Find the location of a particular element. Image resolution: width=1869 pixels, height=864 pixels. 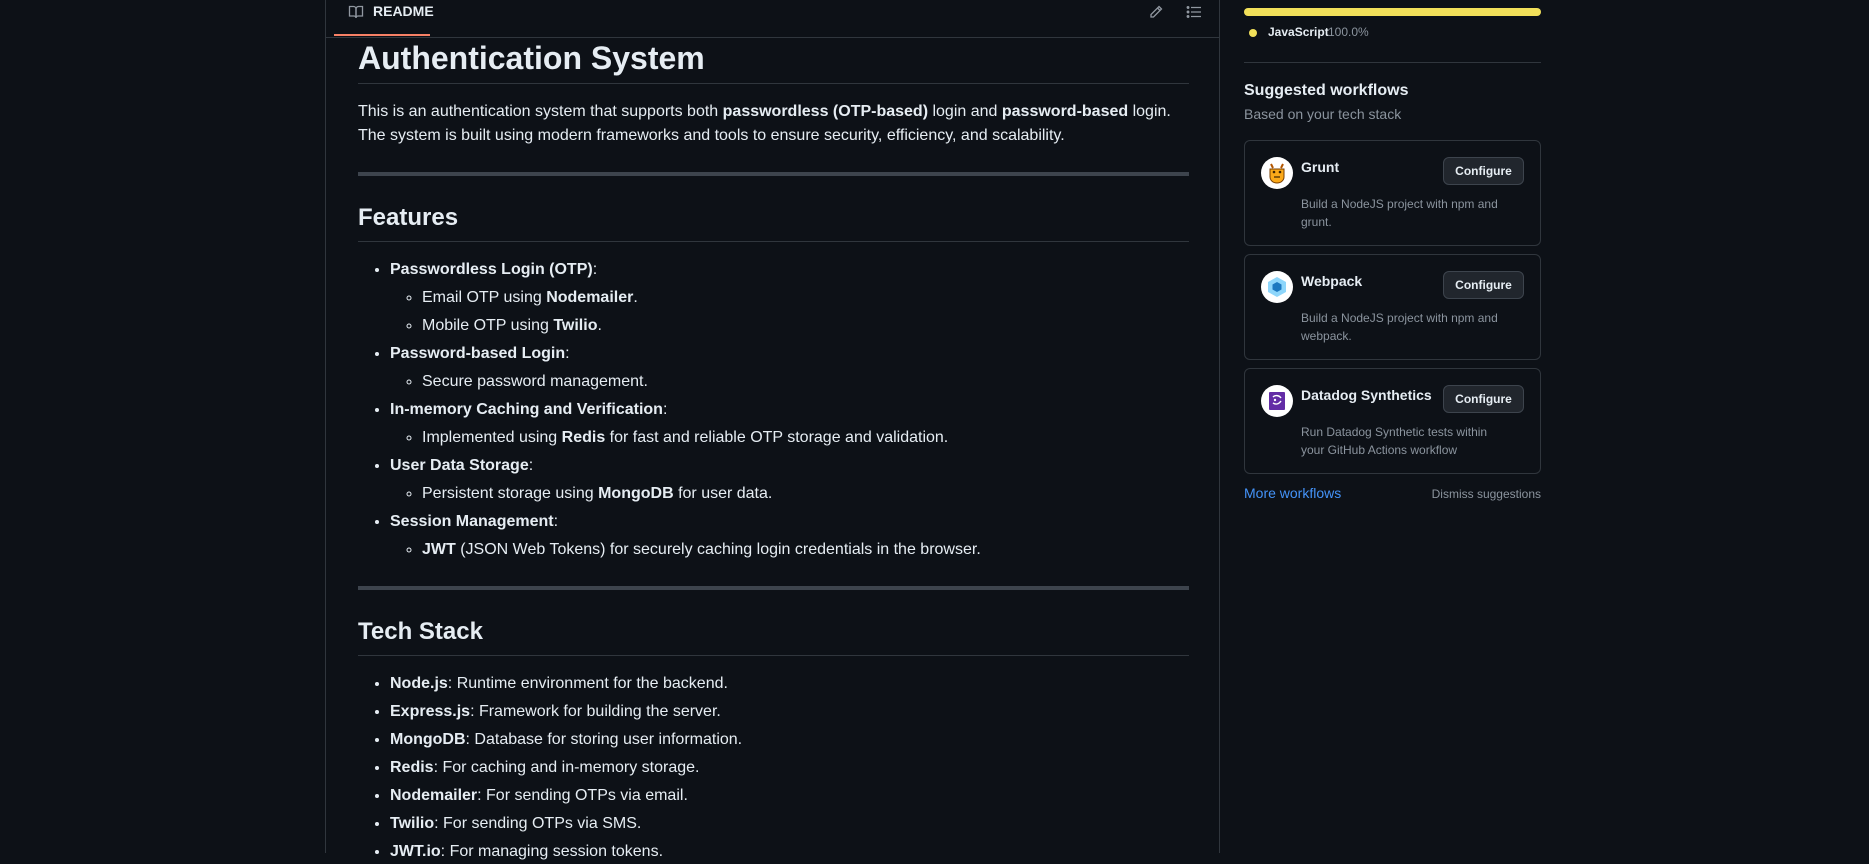

feature-subitem: Secure password management. is located at coordinates (805, 382).